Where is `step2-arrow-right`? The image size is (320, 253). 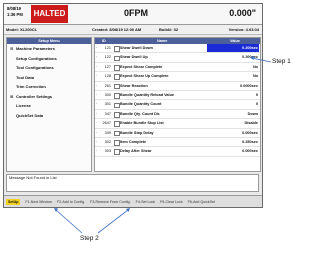
step2-arrow-right is located at coordinates (113, 221).